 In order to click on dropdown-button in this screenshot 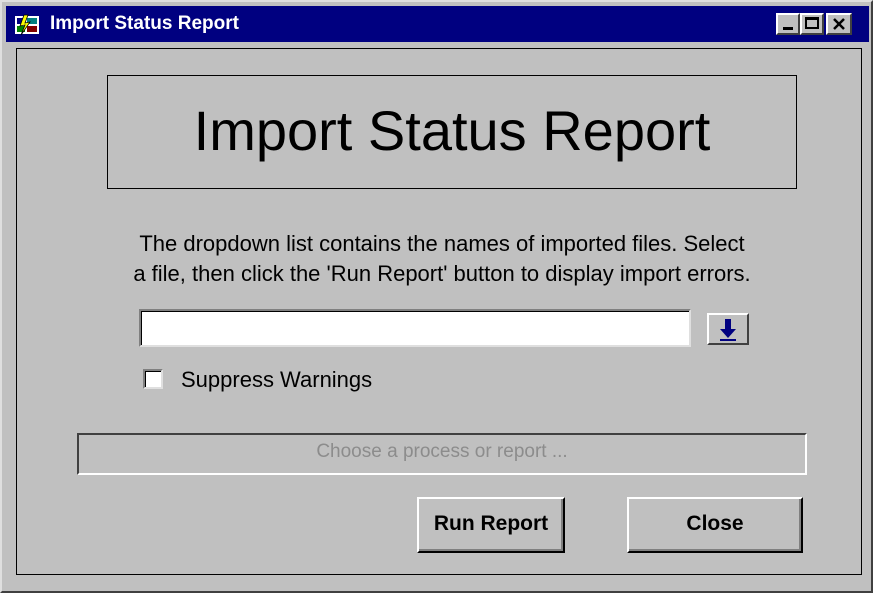, I will do `click(728, 329)`.